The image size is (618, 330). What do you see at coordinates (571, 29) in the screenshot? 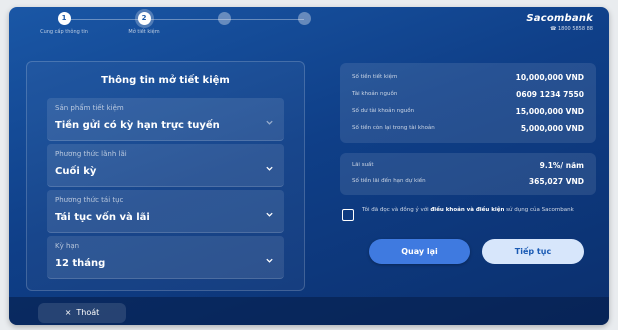
I see `brand-hotline: ☎ 1800 5858 88` at bounding box center [571, 29].